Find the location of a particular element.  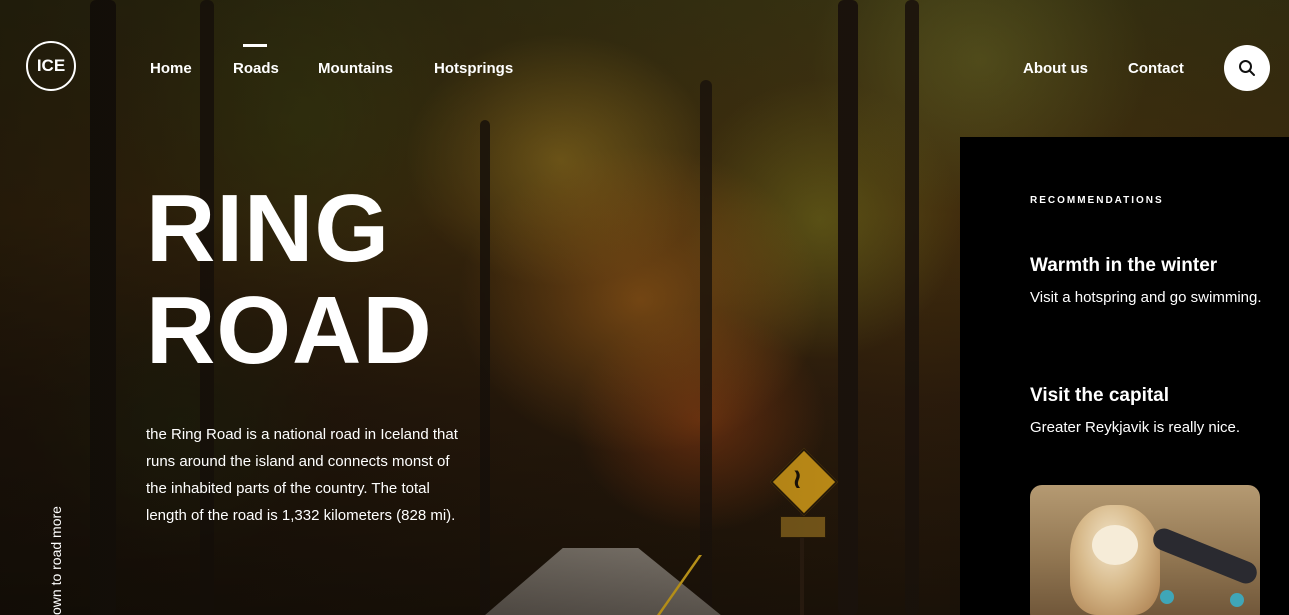

page-title: RING ROAD is located at coordinates (289, 280).